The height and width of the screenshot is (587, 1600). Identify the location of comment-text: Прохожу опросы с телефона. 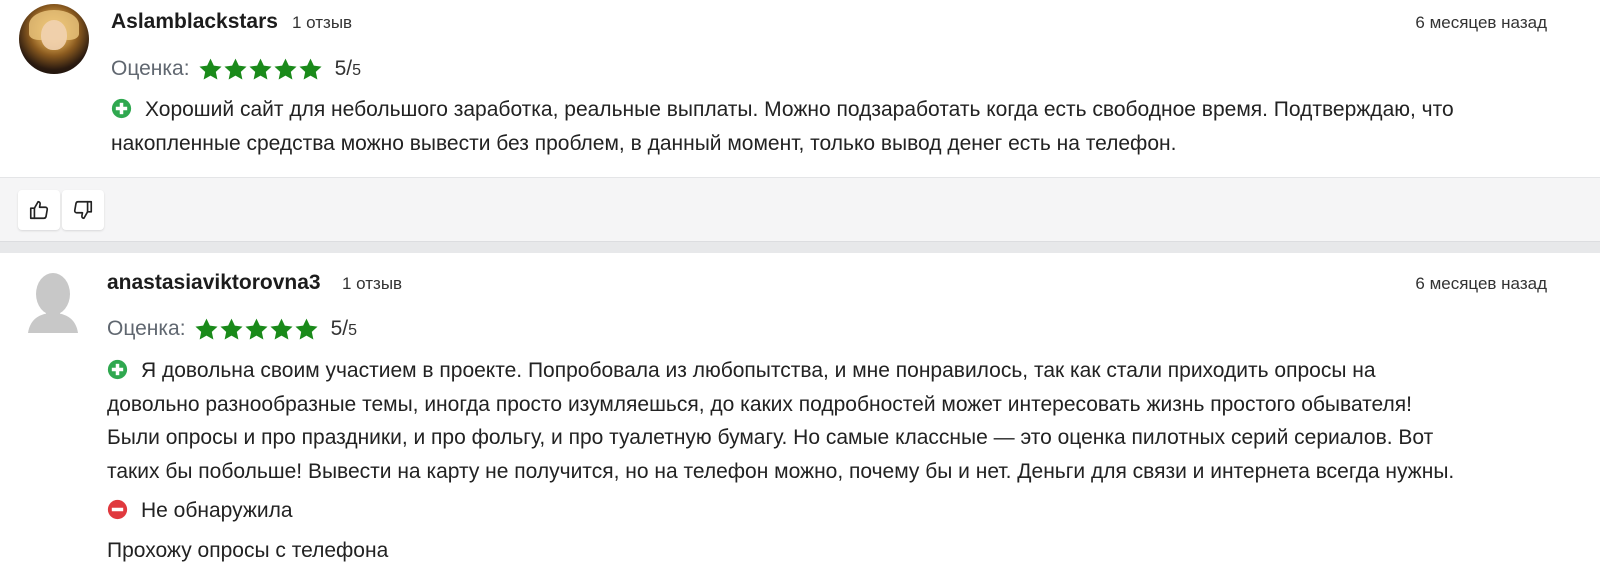
(248, 550).